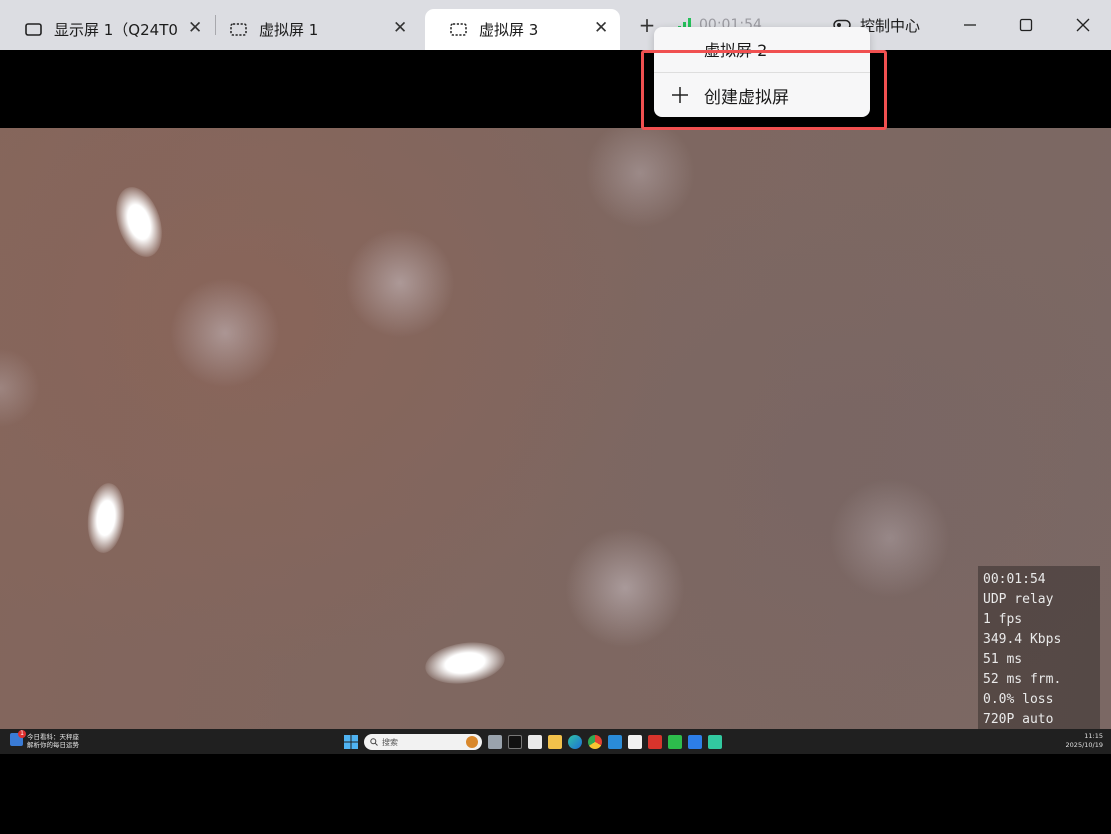  What do you see at coordinates (472, 742) in the screenshot?
I see `search-highlight-icon` at bounding box center [472, 742].